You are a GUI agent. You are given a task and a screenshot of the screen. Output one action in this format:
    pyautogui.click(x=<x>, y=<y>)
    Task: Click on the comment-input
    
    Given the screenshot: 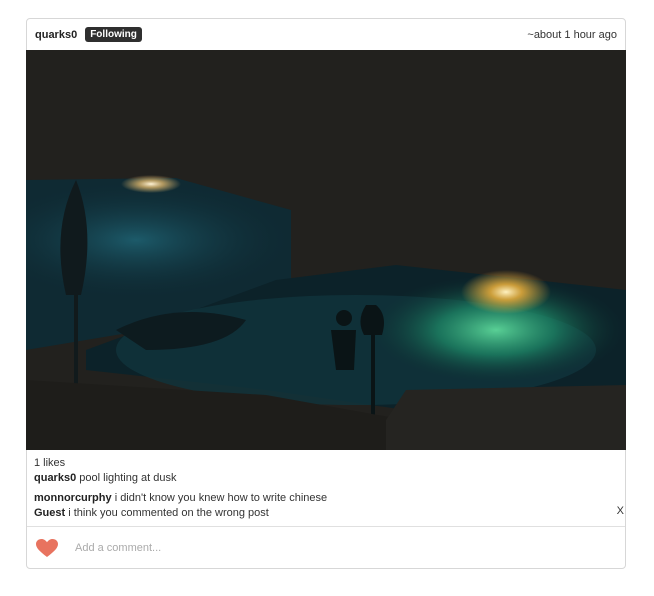 What is the action you would take?
    pyautogui.click(x=315, y=548)
    